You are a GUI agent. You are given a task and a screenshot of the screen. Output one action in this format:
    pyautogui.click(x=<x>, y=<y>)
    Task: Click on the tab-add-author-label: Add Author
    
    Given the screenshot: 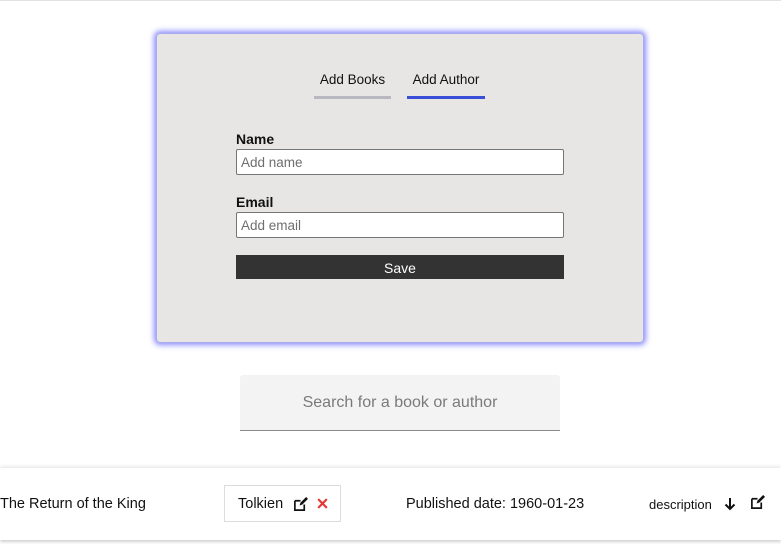 What is the action you would take?
    pyautogui.click(x=446, y=79)
    